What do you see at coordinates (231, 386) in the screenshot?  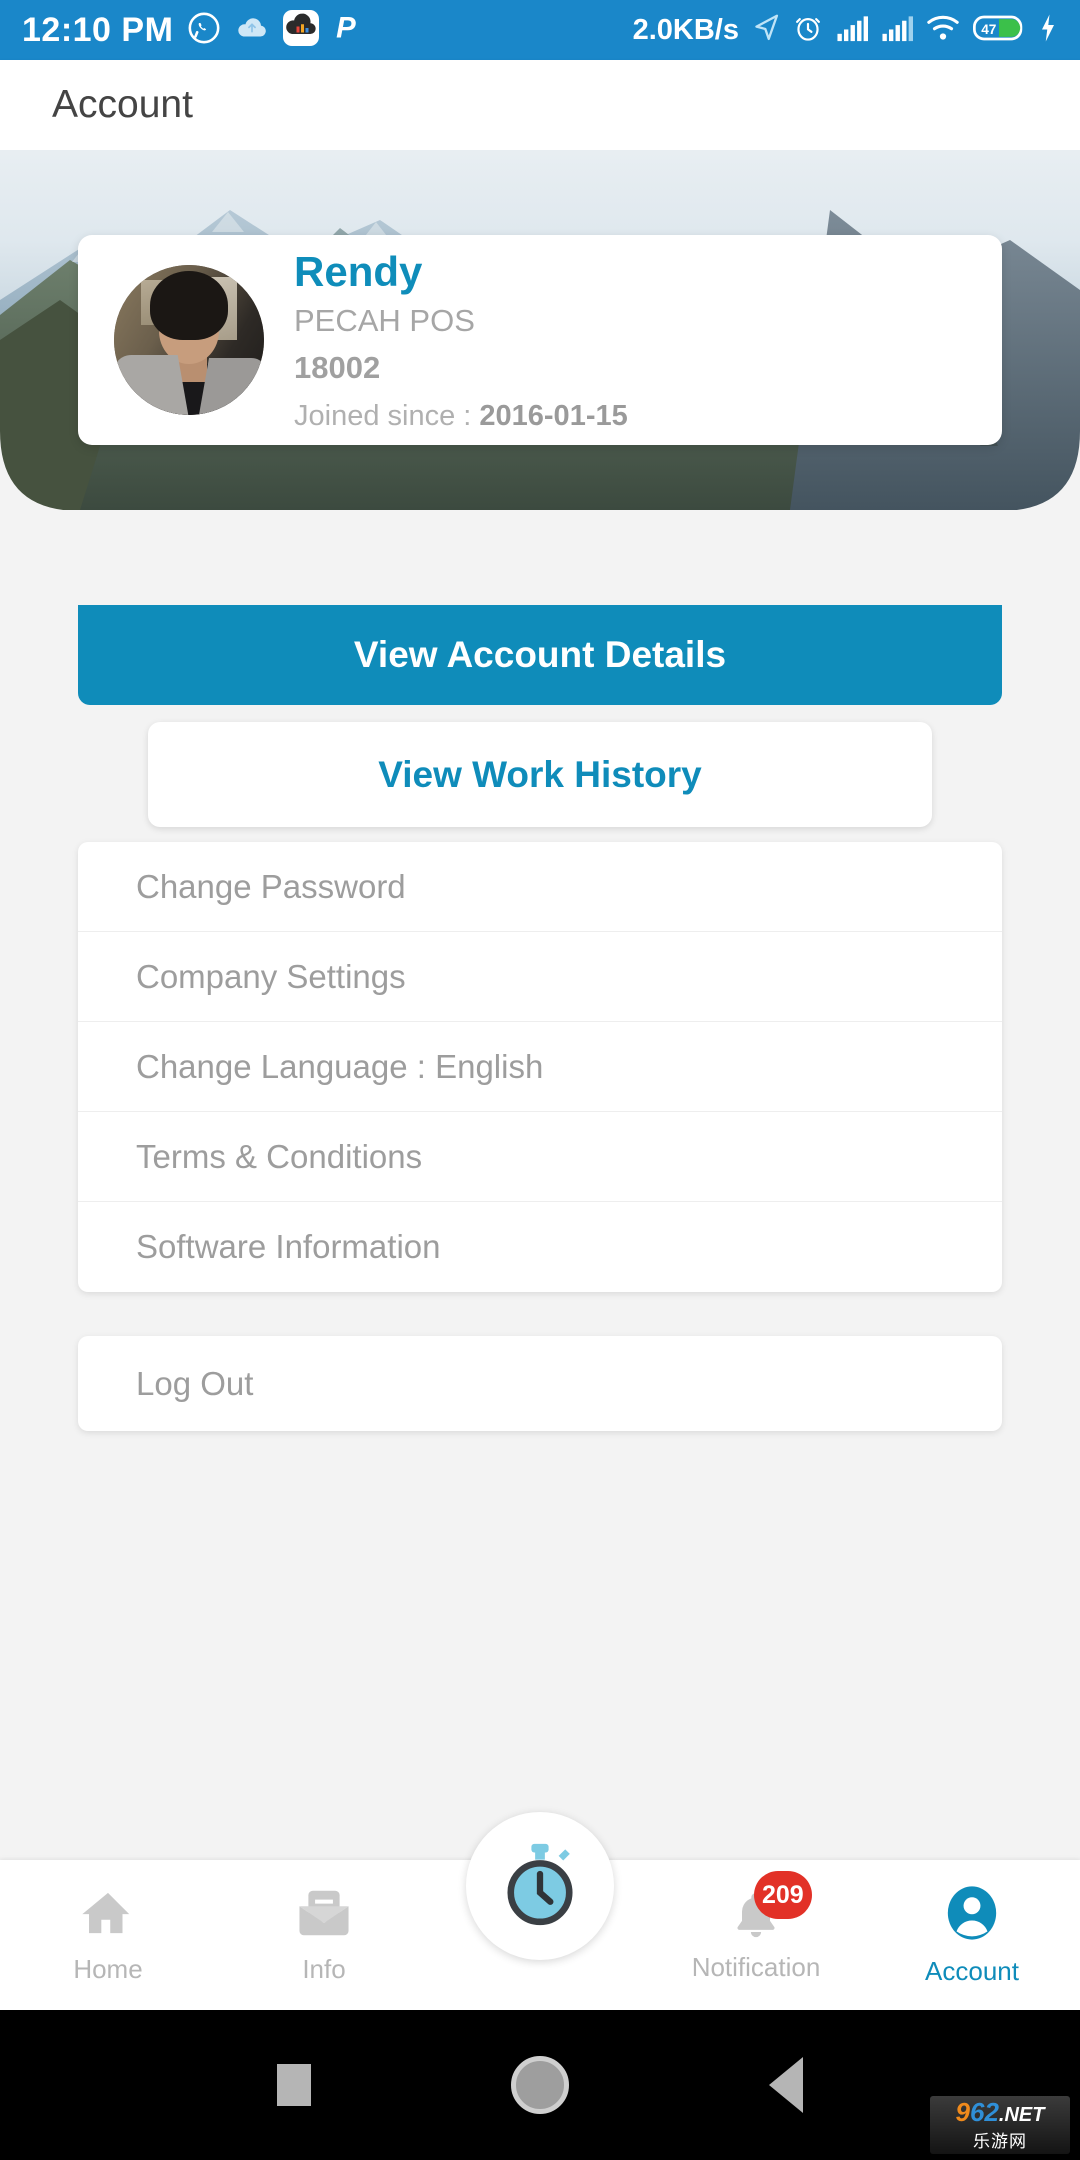 I see `avatar-jacket-right` at bounding box center [231, 386].